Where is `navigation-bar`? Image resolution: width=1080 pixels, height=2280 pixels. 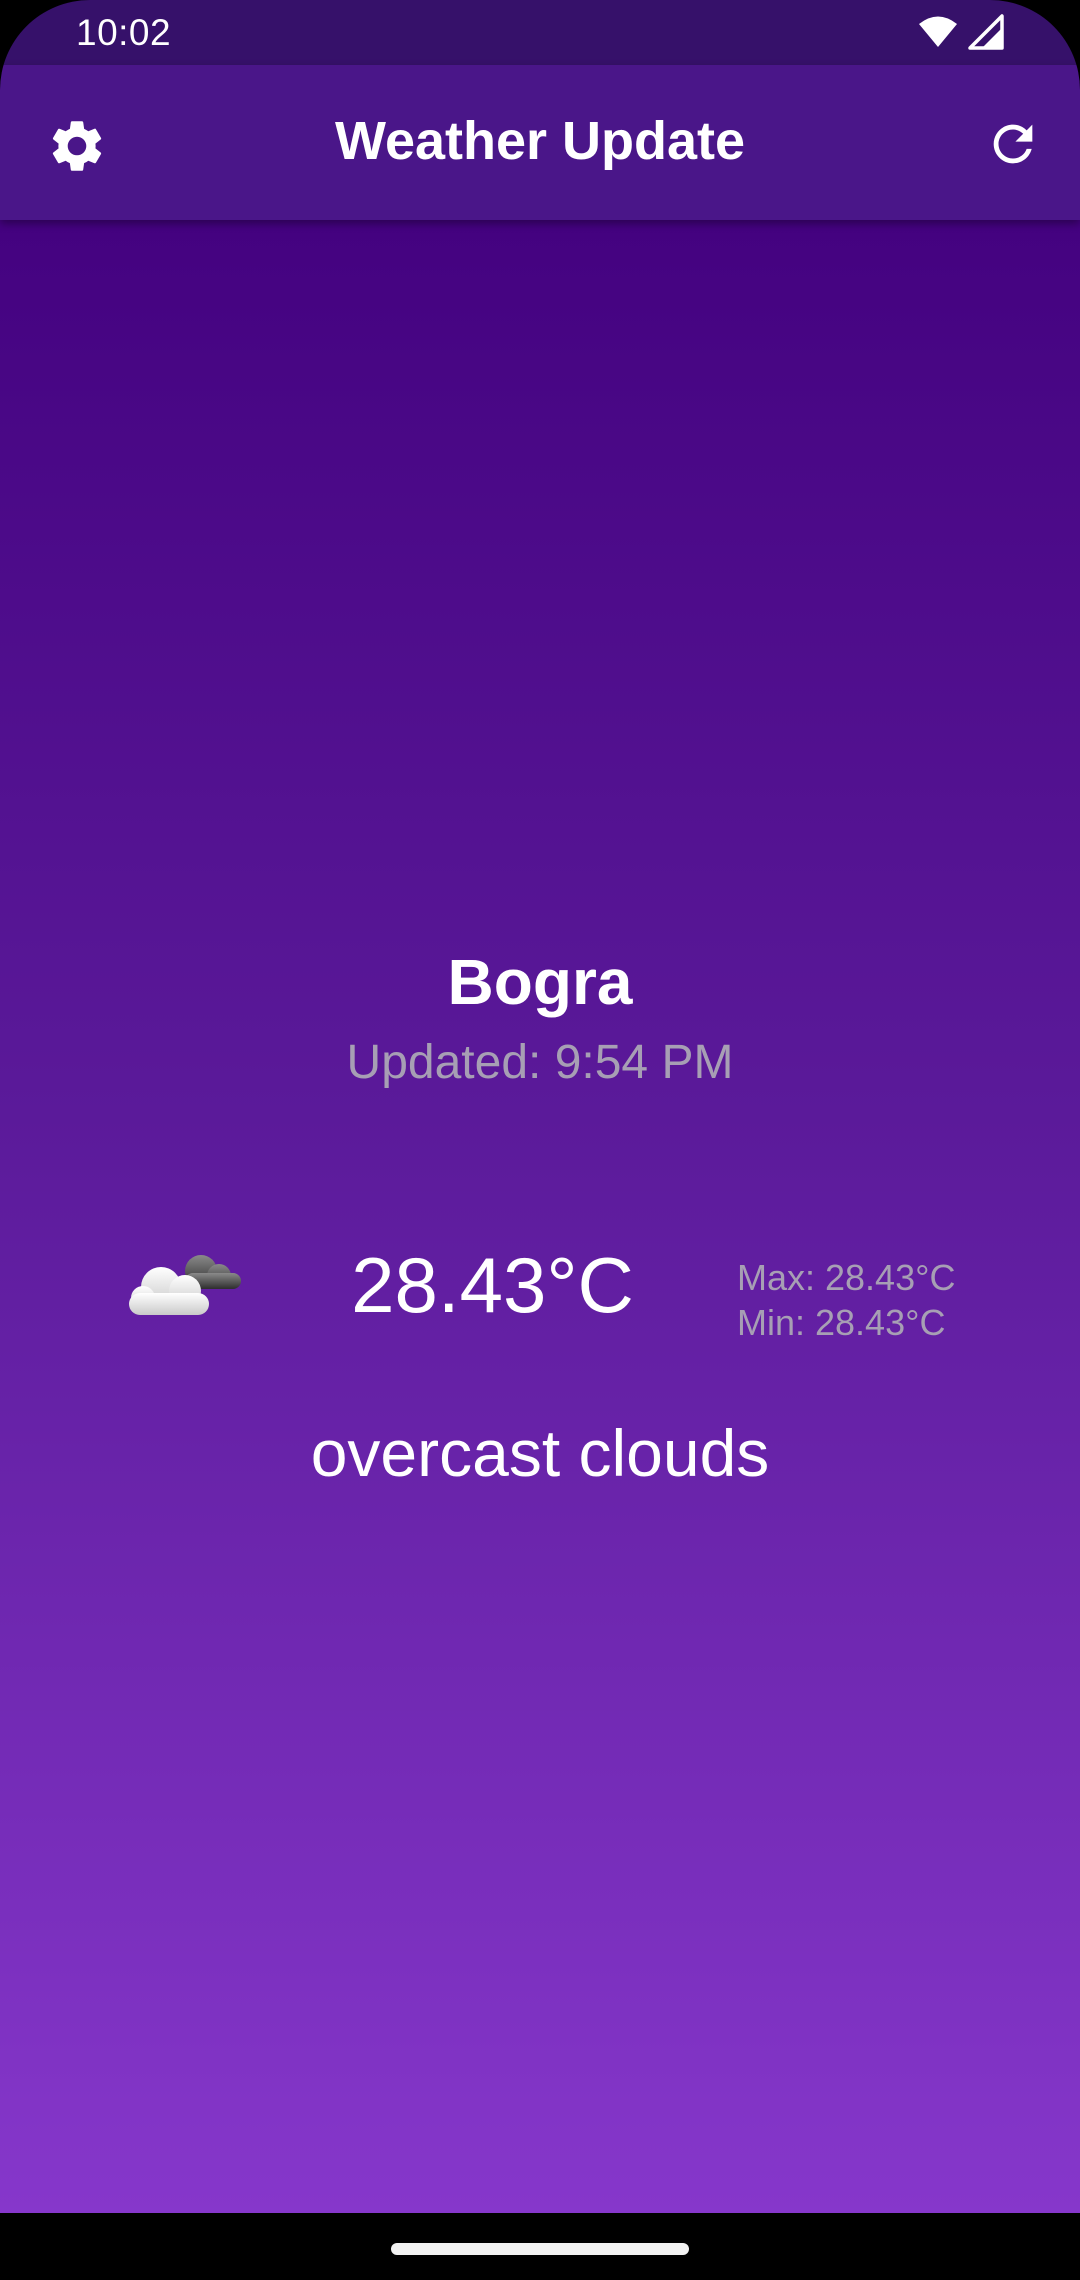
navigation-bar is located at coordinates (540, 2246).